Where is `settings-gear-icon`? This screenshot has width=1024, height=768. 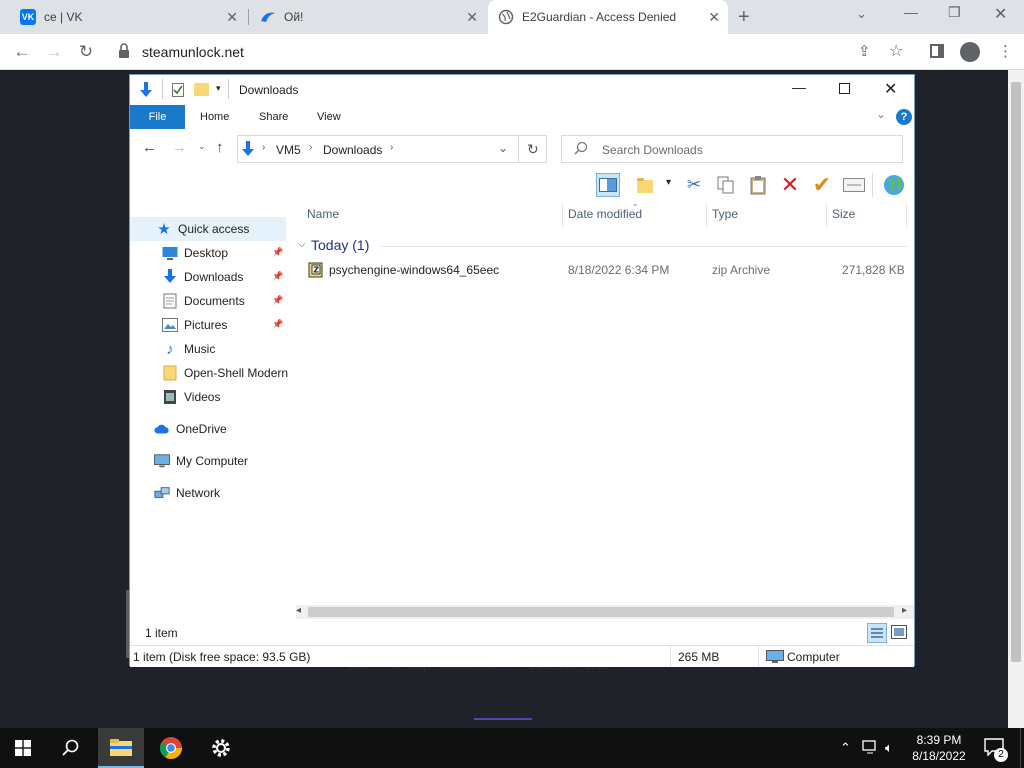 settings-gear-icon is located at coordinates (221, 748).